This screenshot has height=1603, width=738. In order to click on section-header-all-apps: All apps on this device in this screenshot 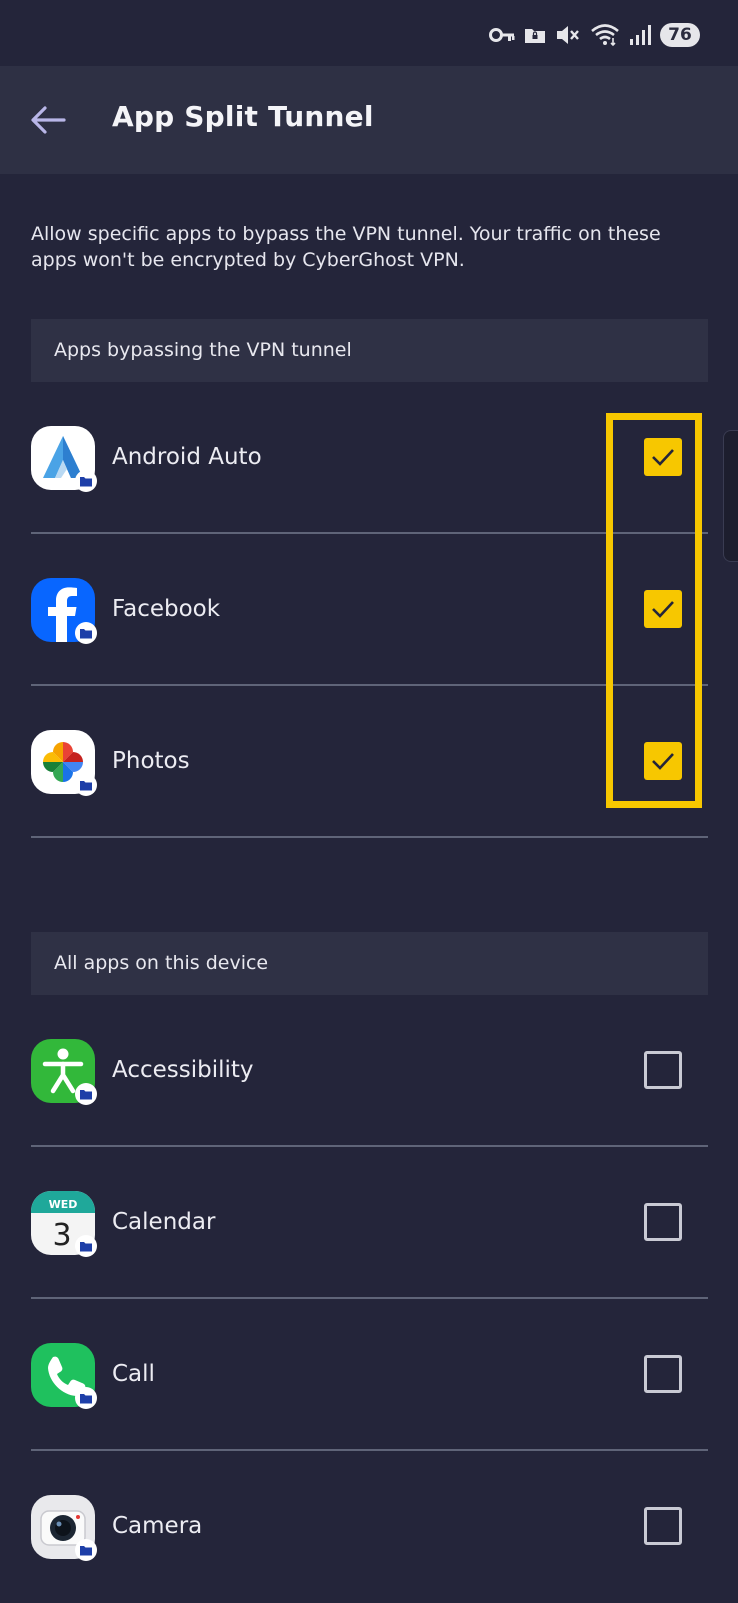, I will do `click(369, 963)`.